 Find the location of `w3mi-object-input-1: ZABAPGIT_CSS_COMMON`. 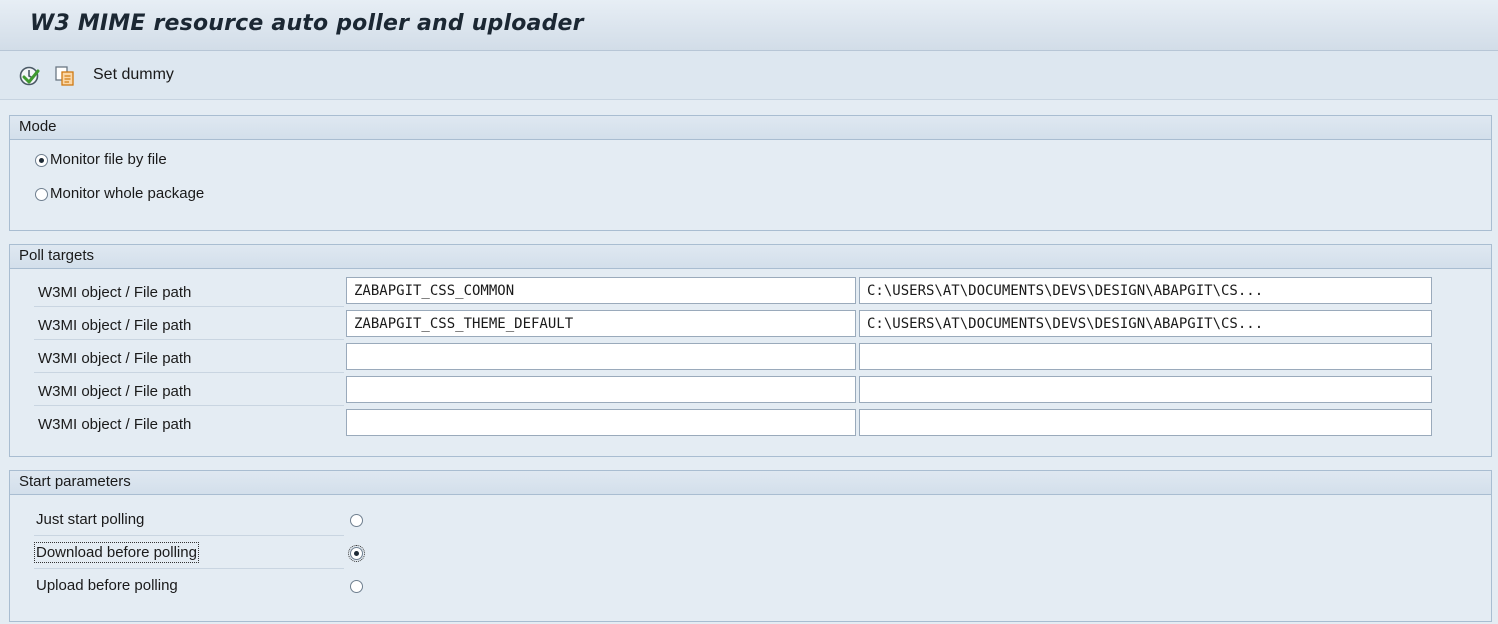

w3mi-object-input-1: ZABAPGIT_CSS_COMMON is located at coordinates (601, 290).